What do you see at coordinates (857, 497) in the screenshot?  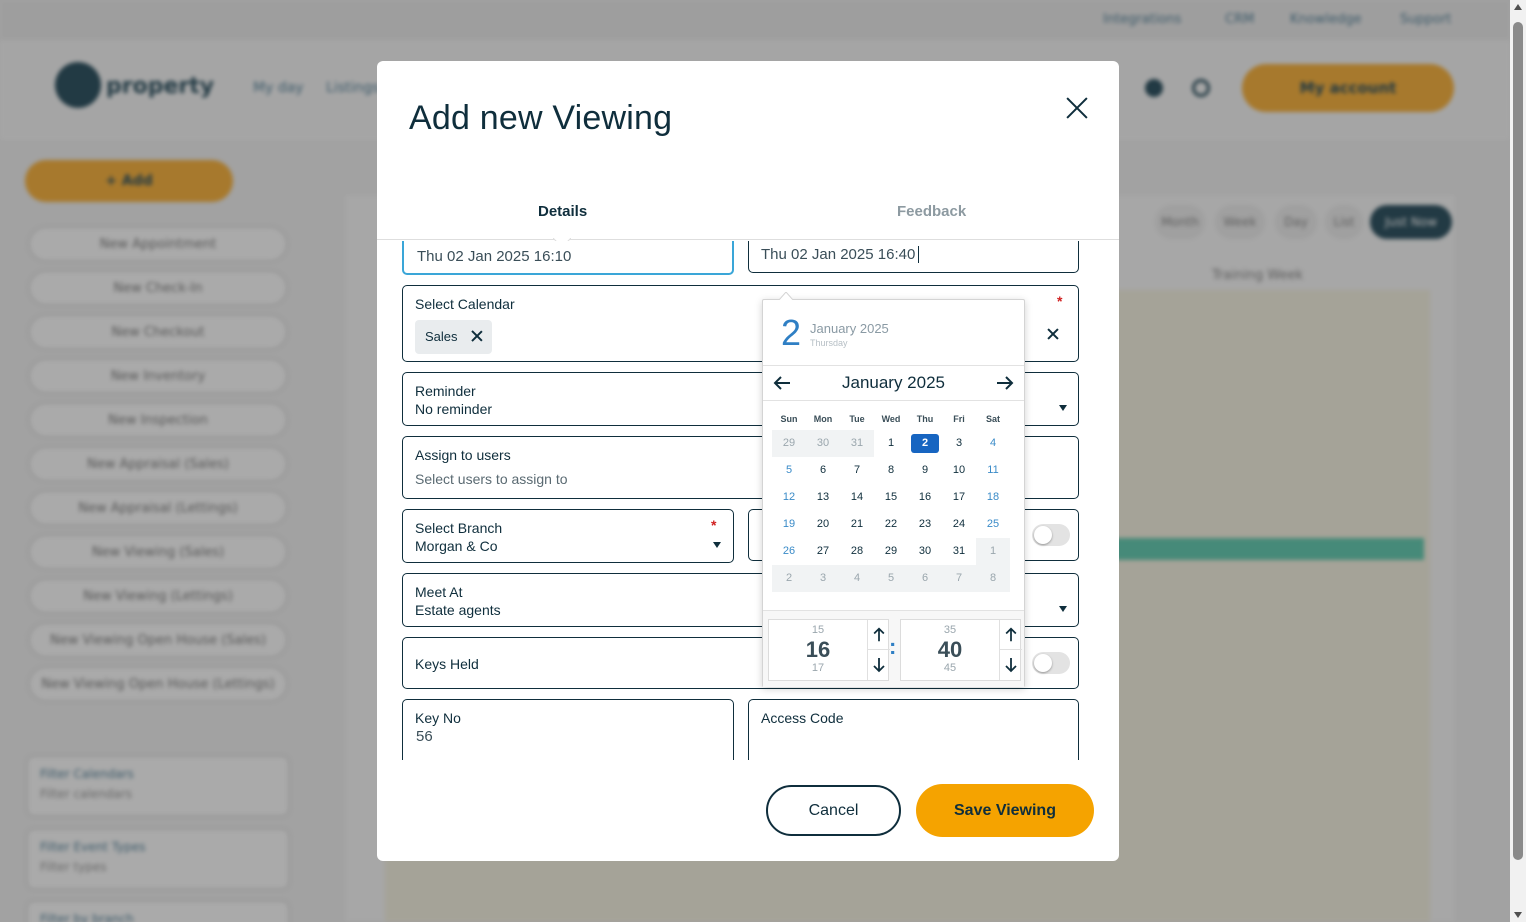 I see `calendar-day: 14` at bounding box center [857, 497].